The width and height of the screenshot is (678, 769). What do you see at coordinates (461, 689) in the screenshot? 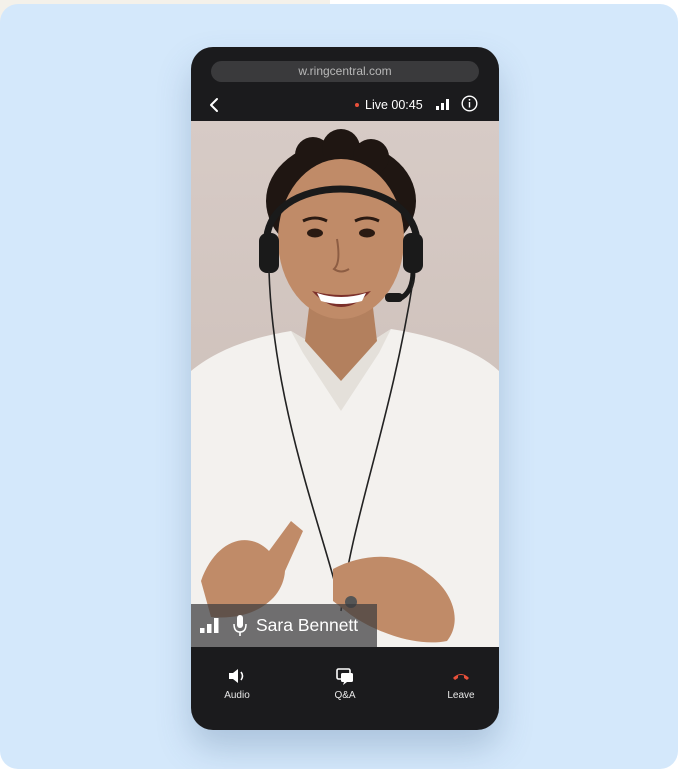
I see `leave-button: Leave` at bounding box center [461, 689].